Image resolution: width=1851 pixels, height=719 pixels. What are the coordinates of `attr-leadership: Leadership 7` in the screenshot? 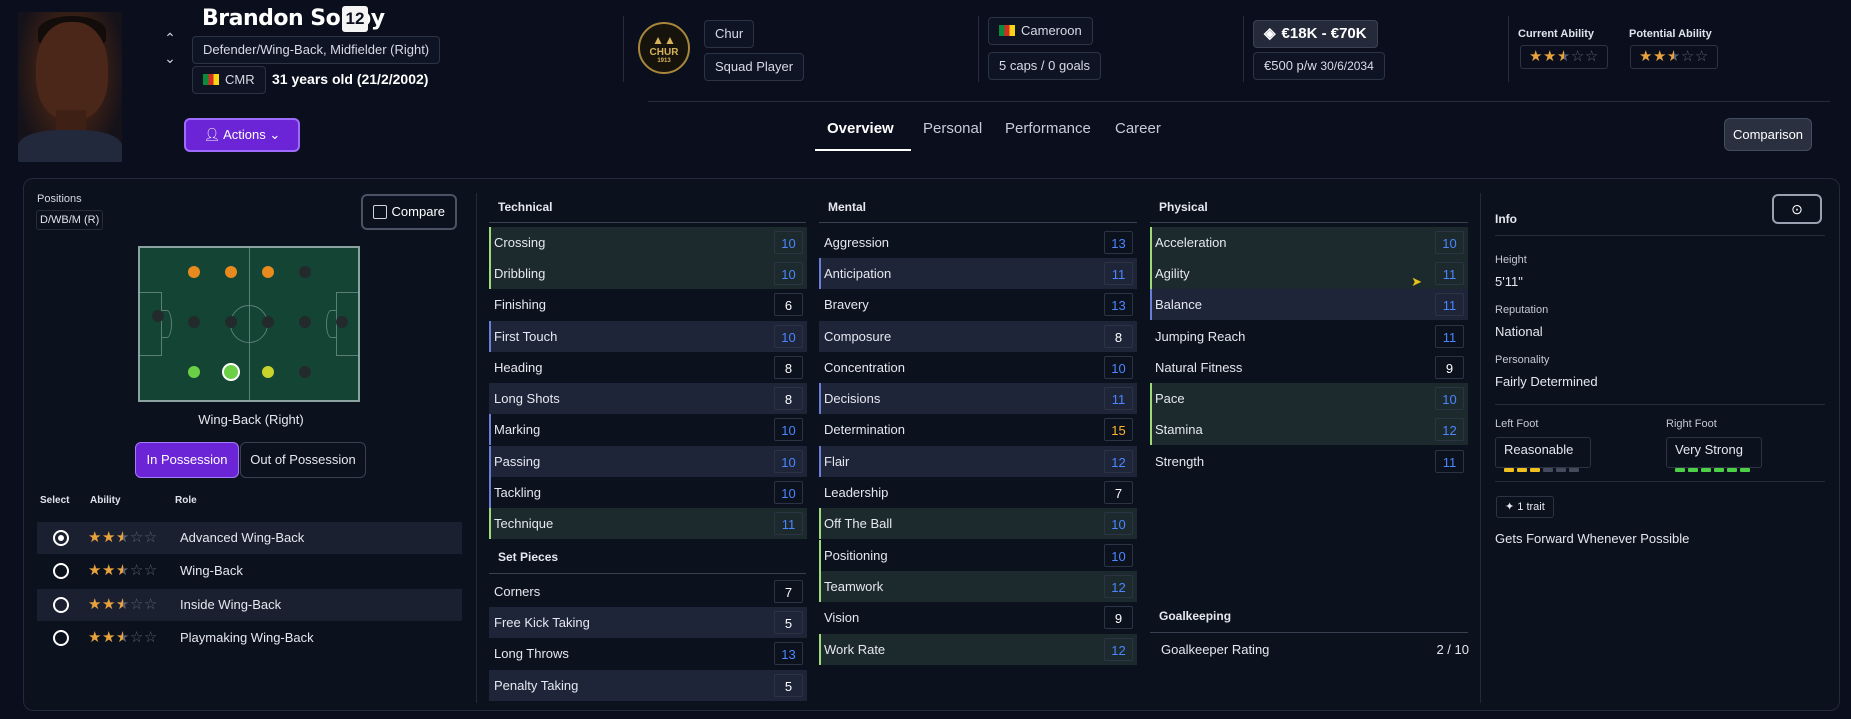 It's located at (978, 492).